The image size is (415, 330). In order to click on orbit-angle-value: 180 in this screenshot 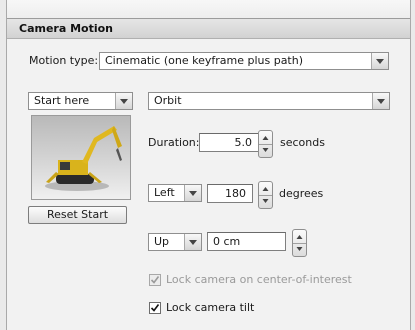, I will do `click(235, 193)`.